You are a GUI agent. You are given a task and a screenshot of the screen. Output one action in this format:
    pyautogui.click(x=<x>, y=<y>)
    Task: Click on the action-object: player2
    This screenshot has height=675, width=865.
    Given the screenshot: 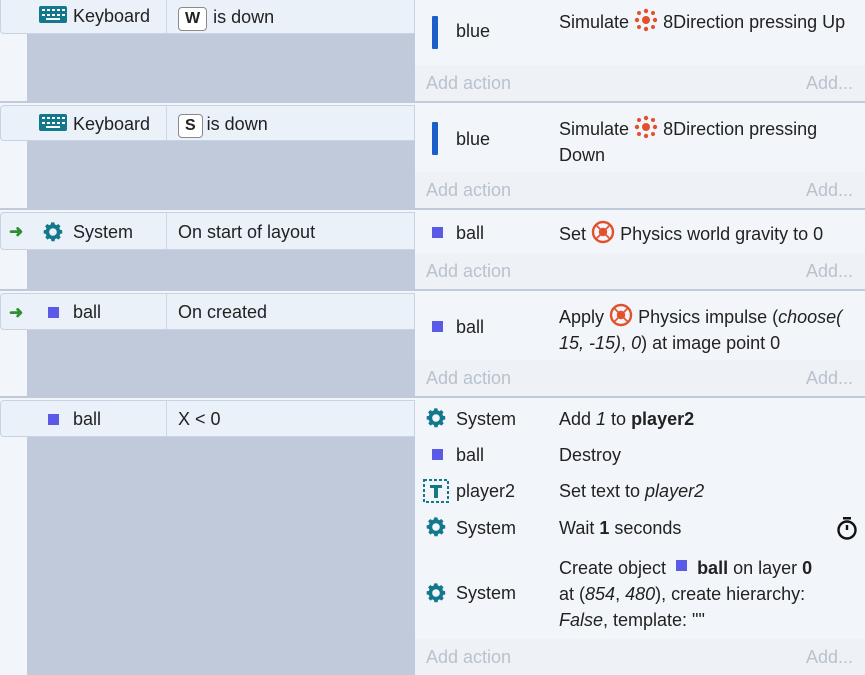 What is the action you would take?
    pyautogui.click(x=486, y=491)
    